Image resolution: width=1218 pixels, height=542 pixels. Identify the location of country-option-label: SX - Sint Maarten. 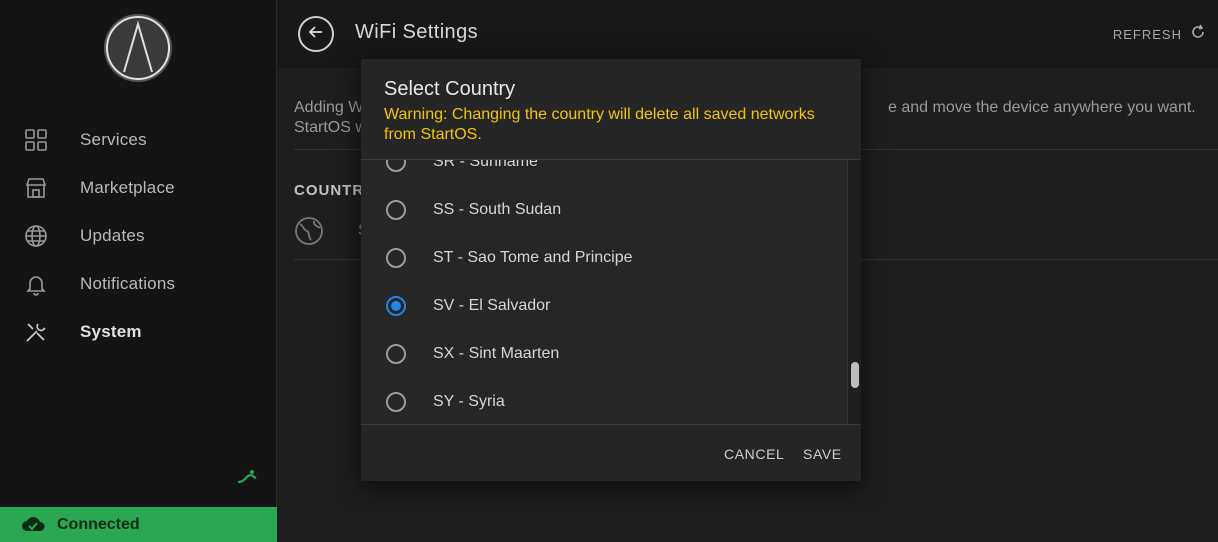
(496, 353).